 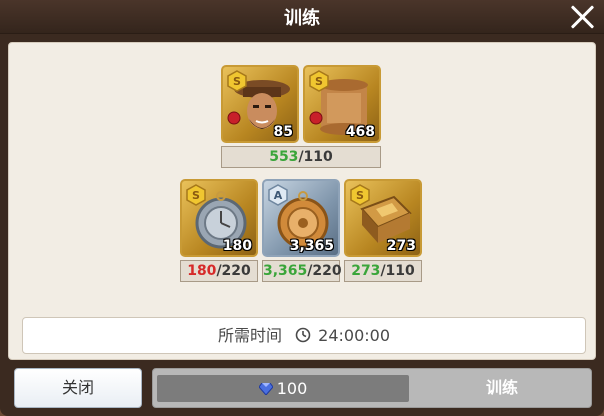 What do you see at coordinates (501, 387) in the screenshot?
I see `train-label: 训练` at bounding box center [501, 387].